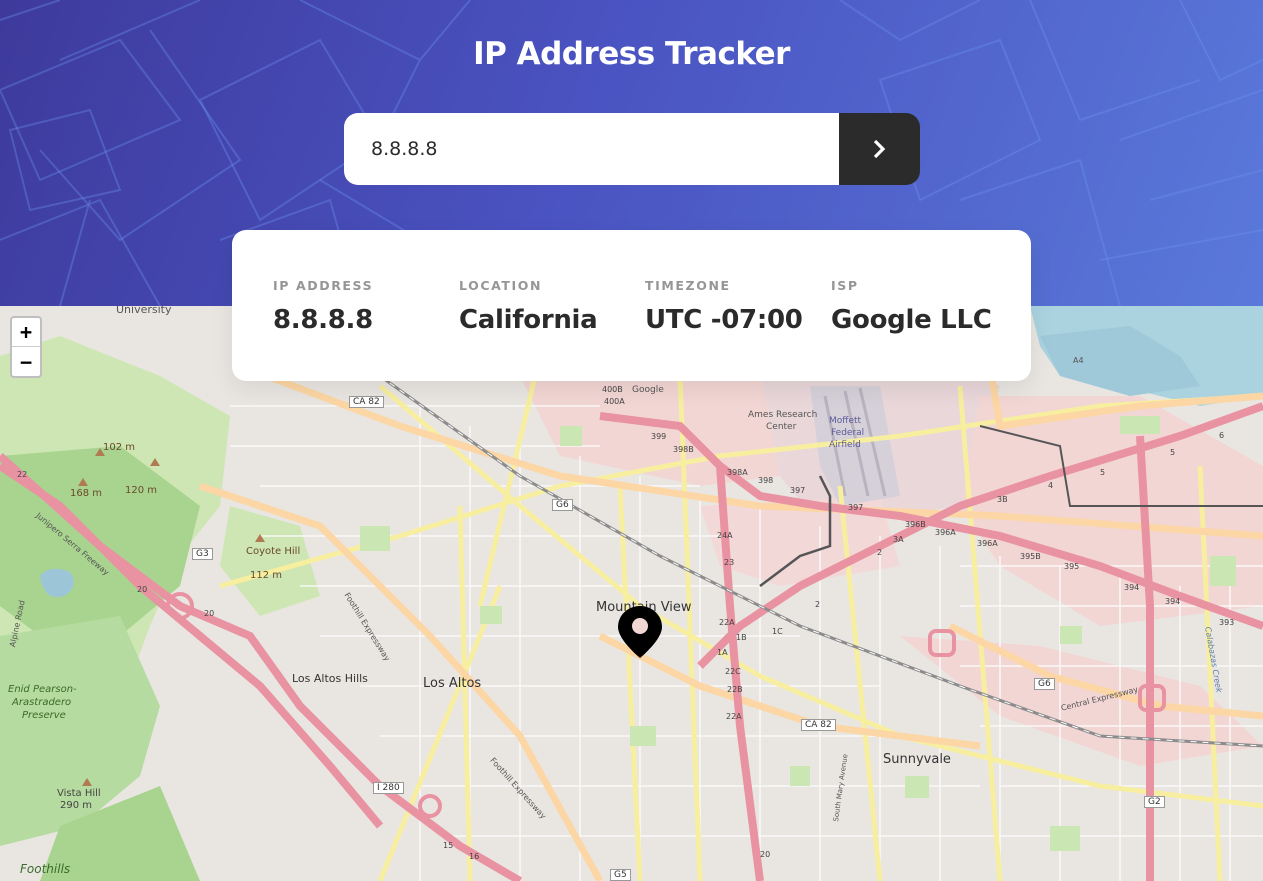  Describe the element at coordinates (917, 759) in the screenshot. I see `map-label-sunnyvale: Sunnyvale` at that location.